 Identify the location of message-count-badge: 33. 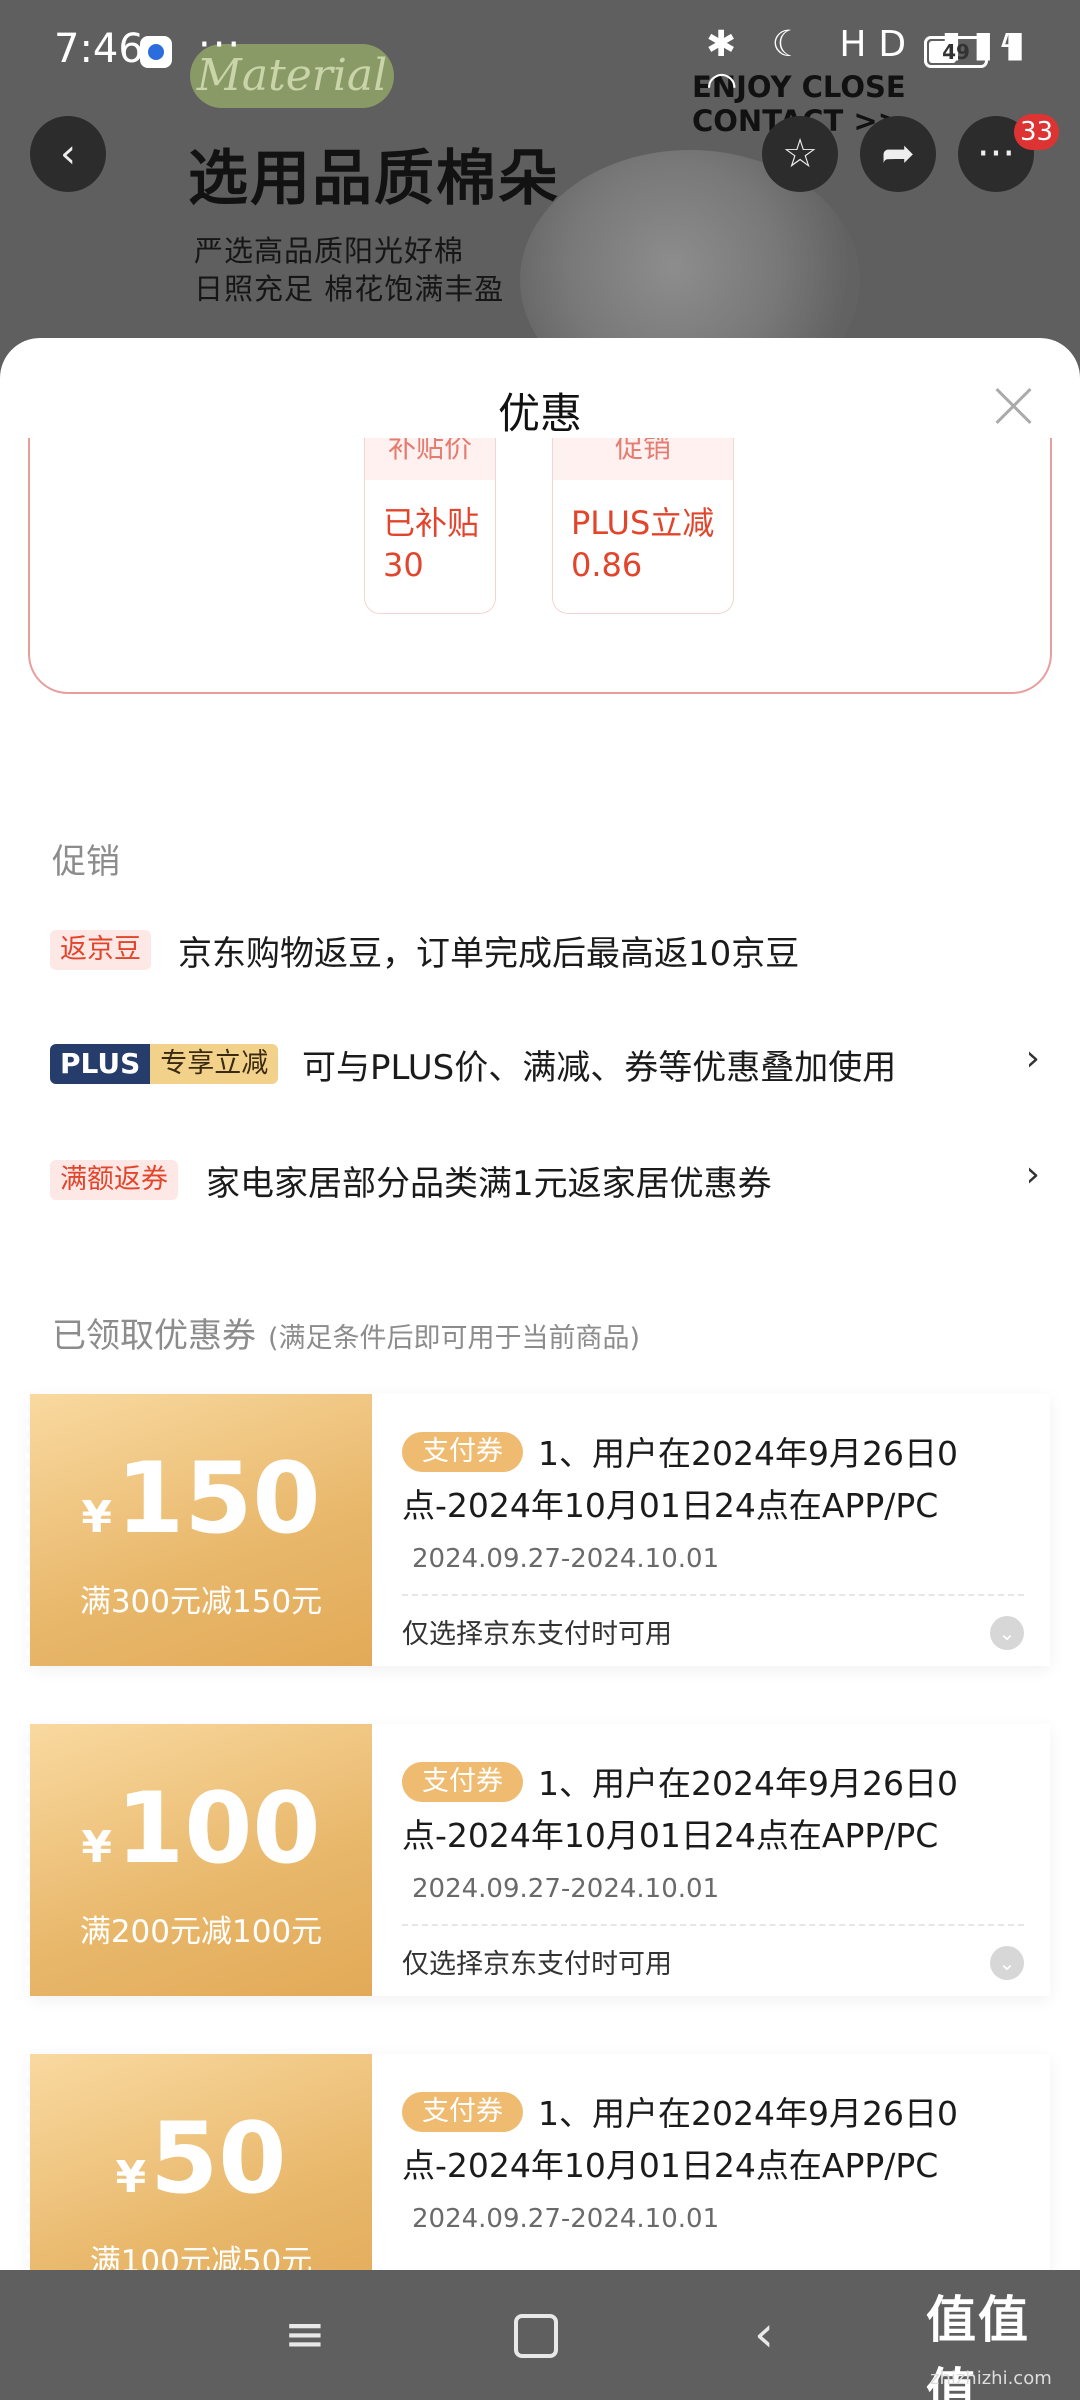
(1037, 132).